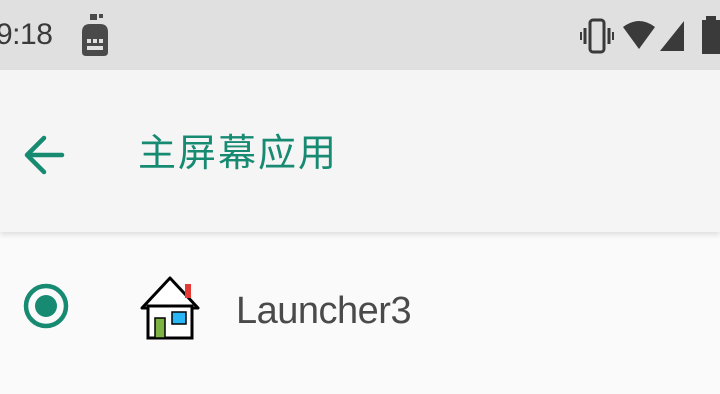  I want to click on battery-icon, so click(710, 36).